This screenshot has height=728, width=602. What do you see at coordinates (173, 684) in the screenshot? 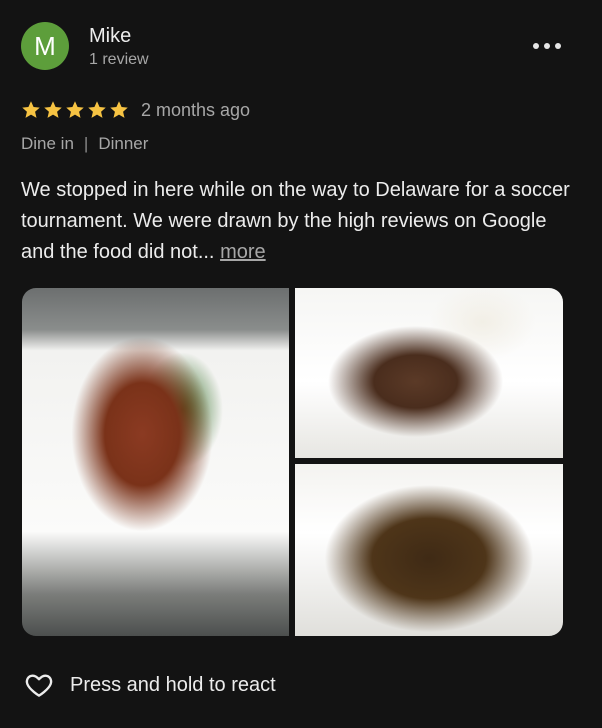
I see `react-label: Press and hold to react` at bounding box center [173, 684].